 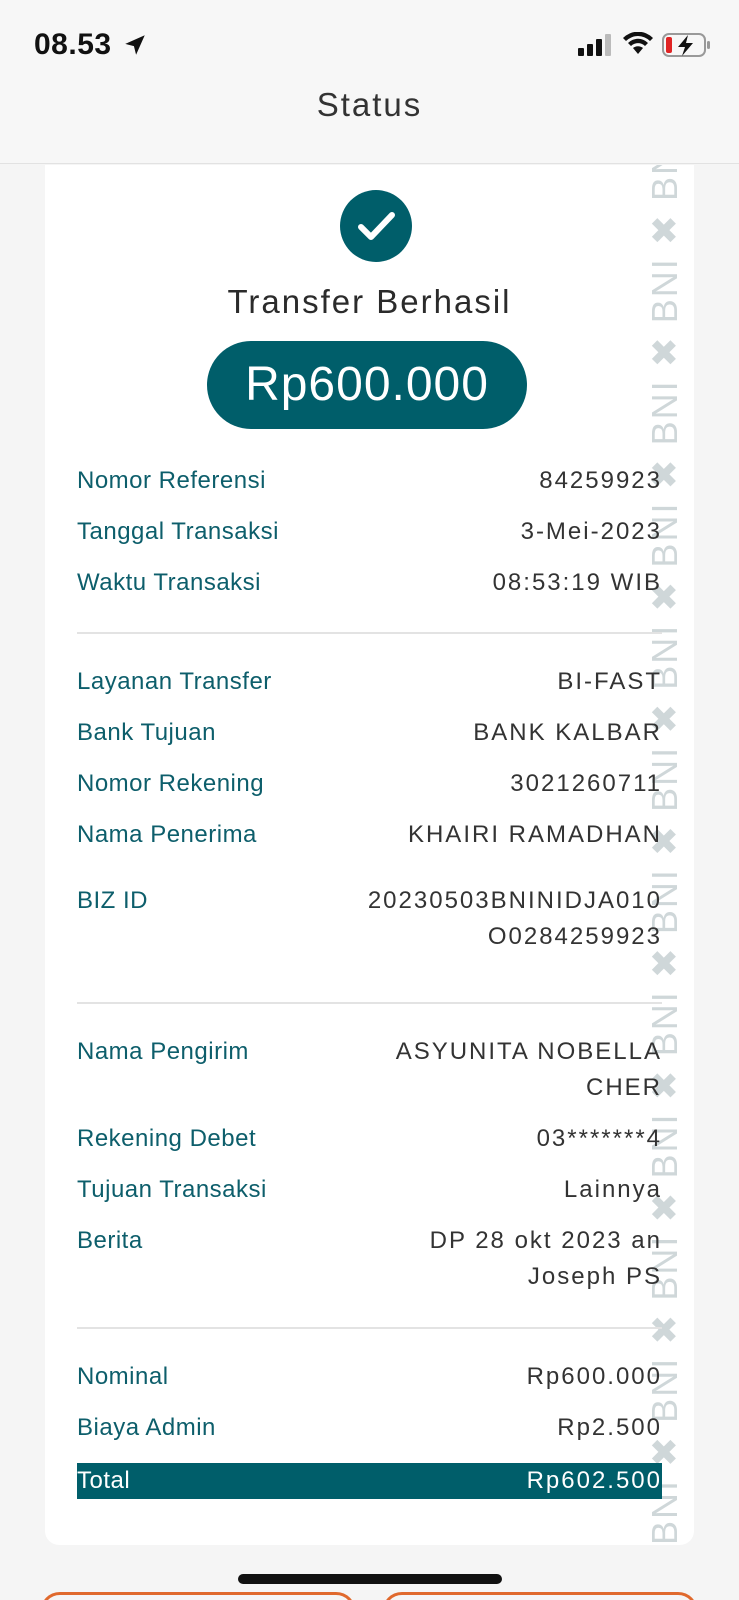 What do you see at coordinates (167, 834) in the screenshot?
I see `detail-label: Nama Penerima` at bounding box center [167, 834].